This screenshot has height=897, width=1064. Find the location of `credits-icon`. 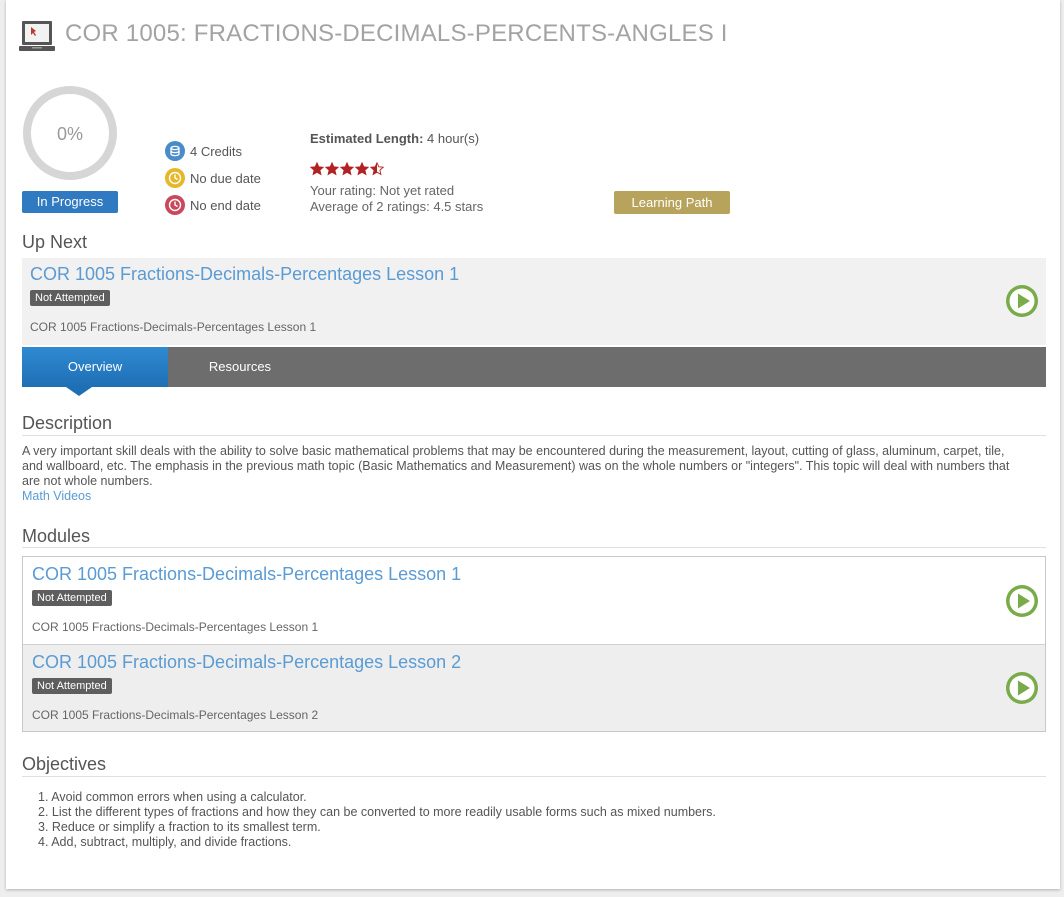

credits-icon is located at coordinates (175, 151).